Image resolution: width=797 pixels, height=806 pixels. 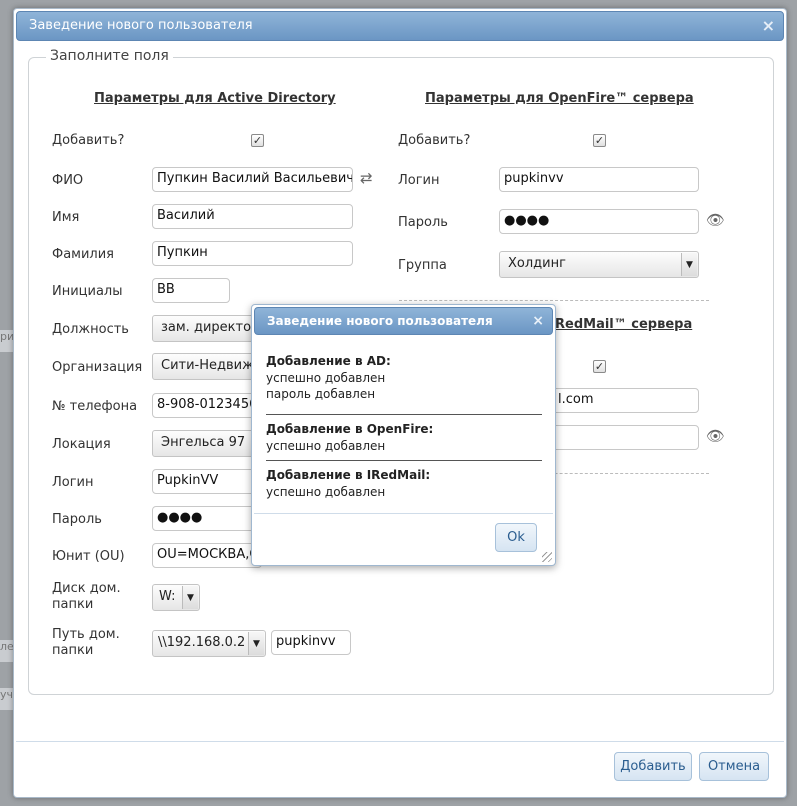 What do you see at coordinates (547, 557) in the screenshot?
I see `resize-grip-icon` at bounding box center [547, 557].